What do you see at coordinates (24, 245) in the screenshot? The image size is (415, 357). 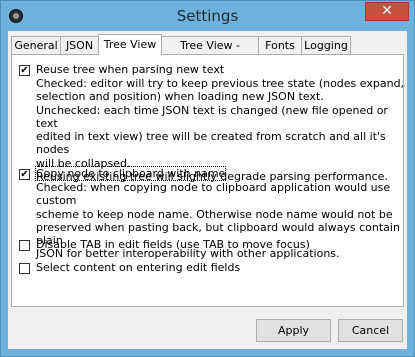 I see `disable-tab-checkbox` at bounding box center [24, 245].